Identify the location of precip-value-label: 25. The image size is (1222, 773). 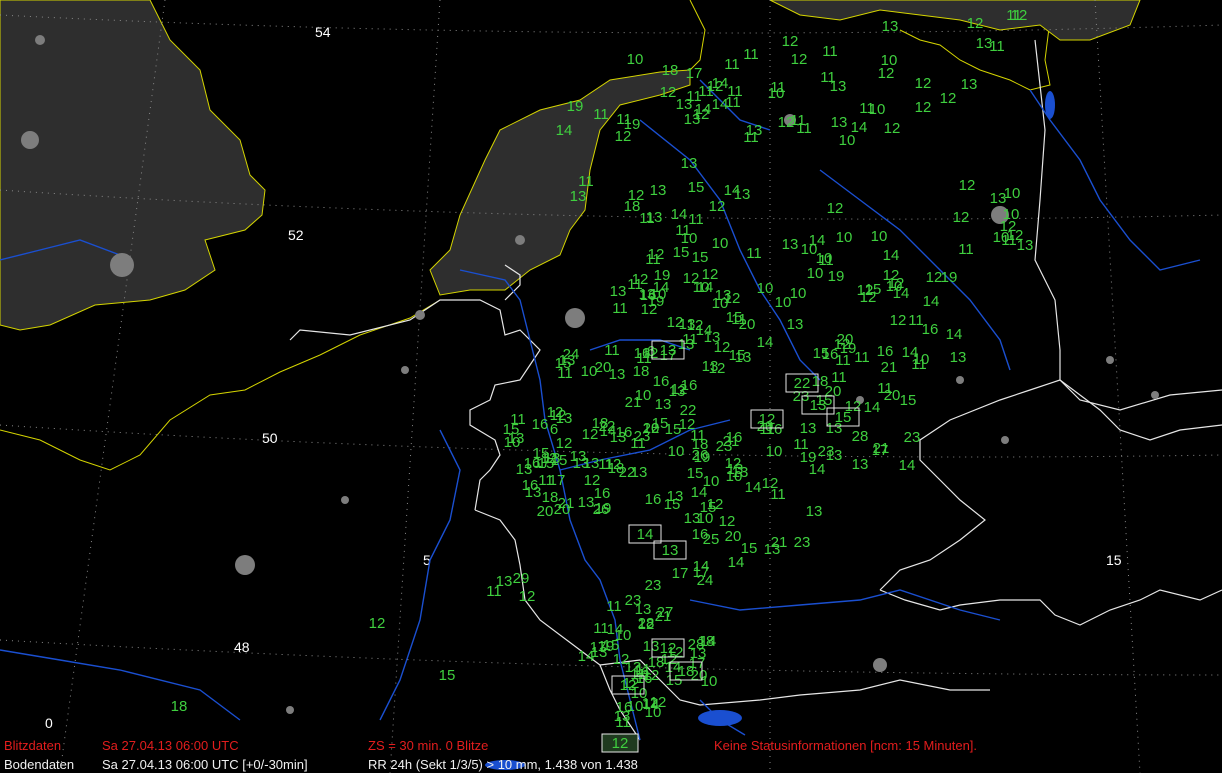
(711, 539).